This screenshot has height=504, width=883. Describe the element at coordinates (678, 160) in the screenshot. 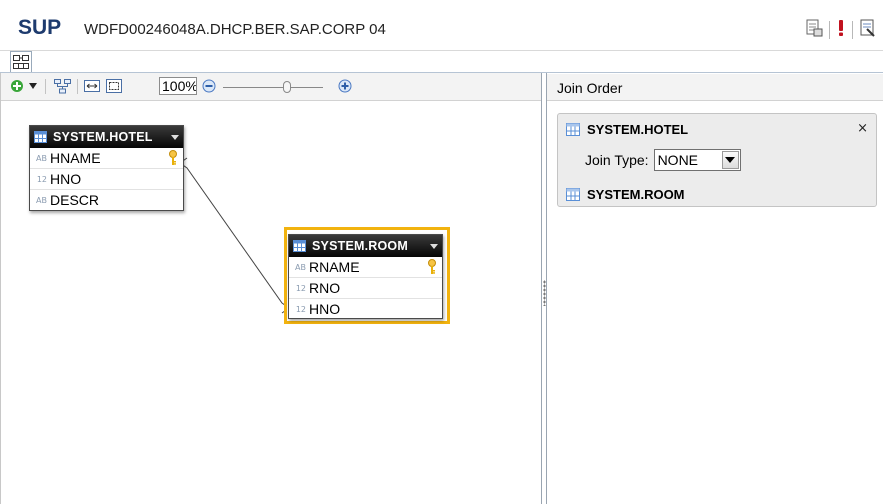

I see `join-type-value: NONE` at that location.